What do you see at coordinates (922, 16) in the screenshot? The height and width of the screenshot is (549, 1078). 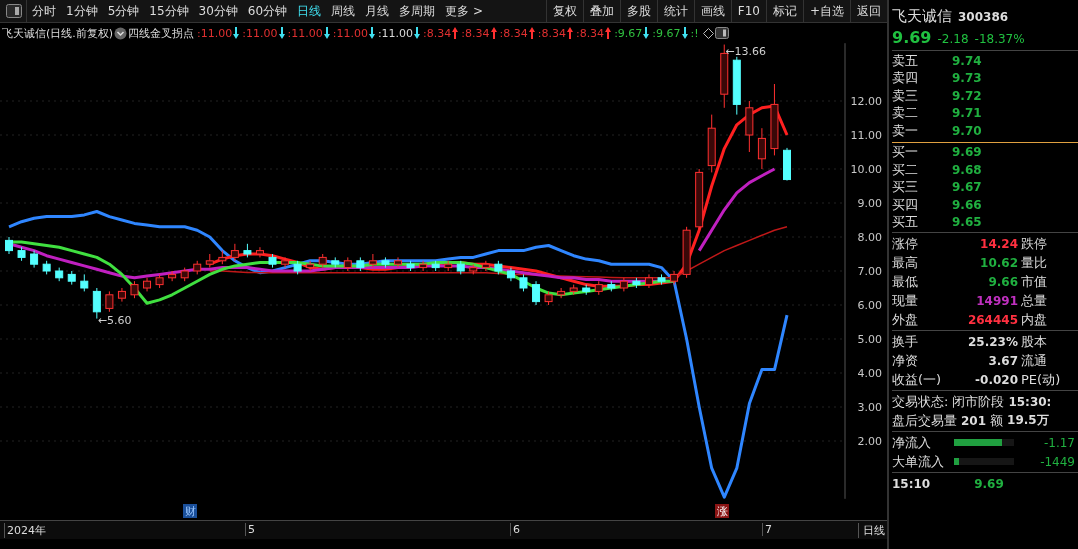 I see `stock-name: 飞天诚信` at bounding box center [922, 16].